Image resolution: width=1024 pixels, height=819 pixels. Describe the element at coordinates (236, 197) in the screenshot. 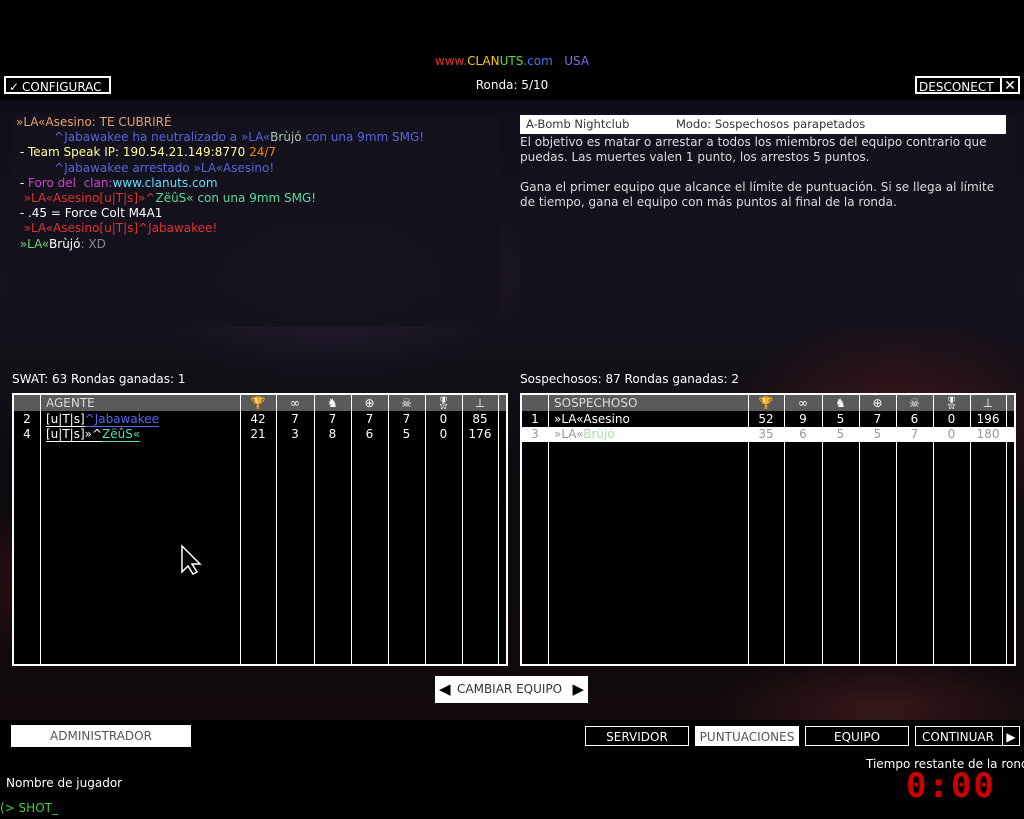

I see `chat-segment: ZëûS« con una 9mm SMG!` at that location.